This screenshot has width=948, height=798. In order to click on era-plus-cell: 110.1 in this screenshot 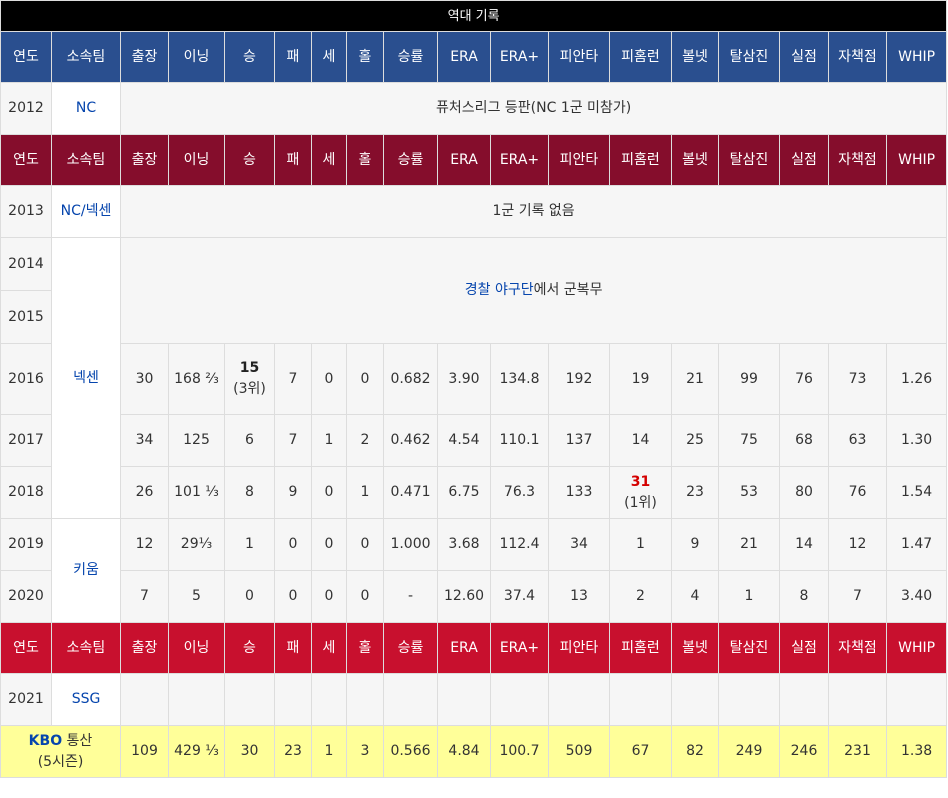, I will do `click(519, 440)`.